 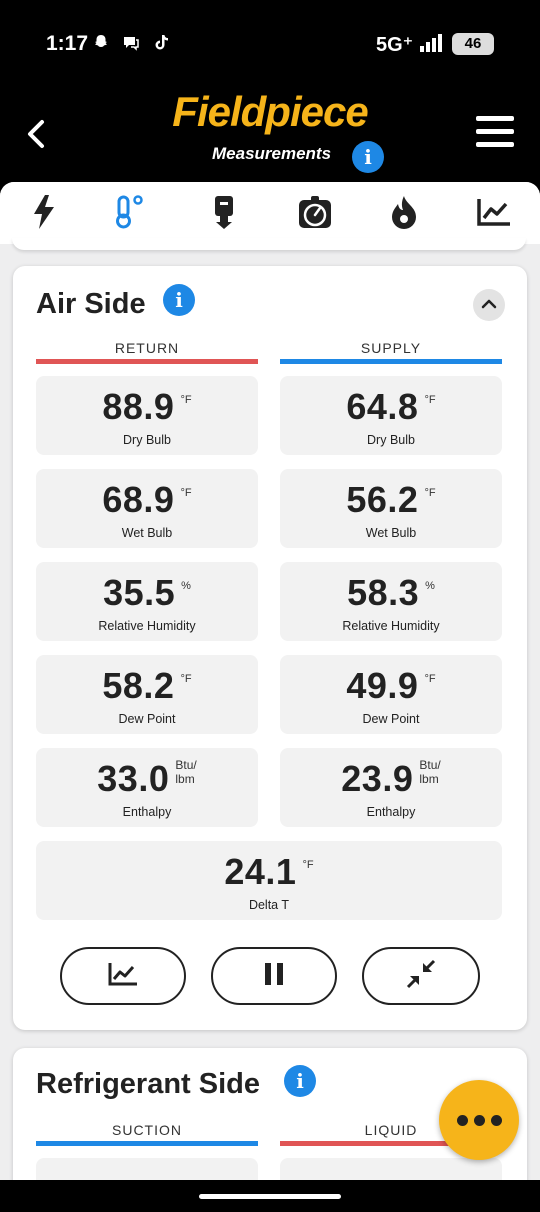 I want to click on tab-graph, so click(x=494, y=214).